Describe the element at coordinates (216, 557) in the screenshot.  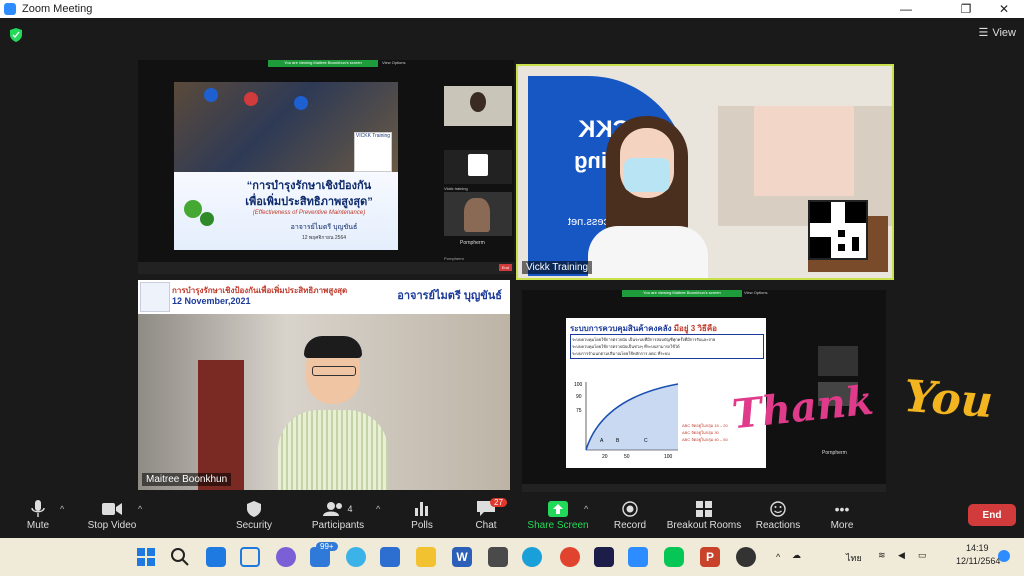
I see `task-view-icon` at that location.